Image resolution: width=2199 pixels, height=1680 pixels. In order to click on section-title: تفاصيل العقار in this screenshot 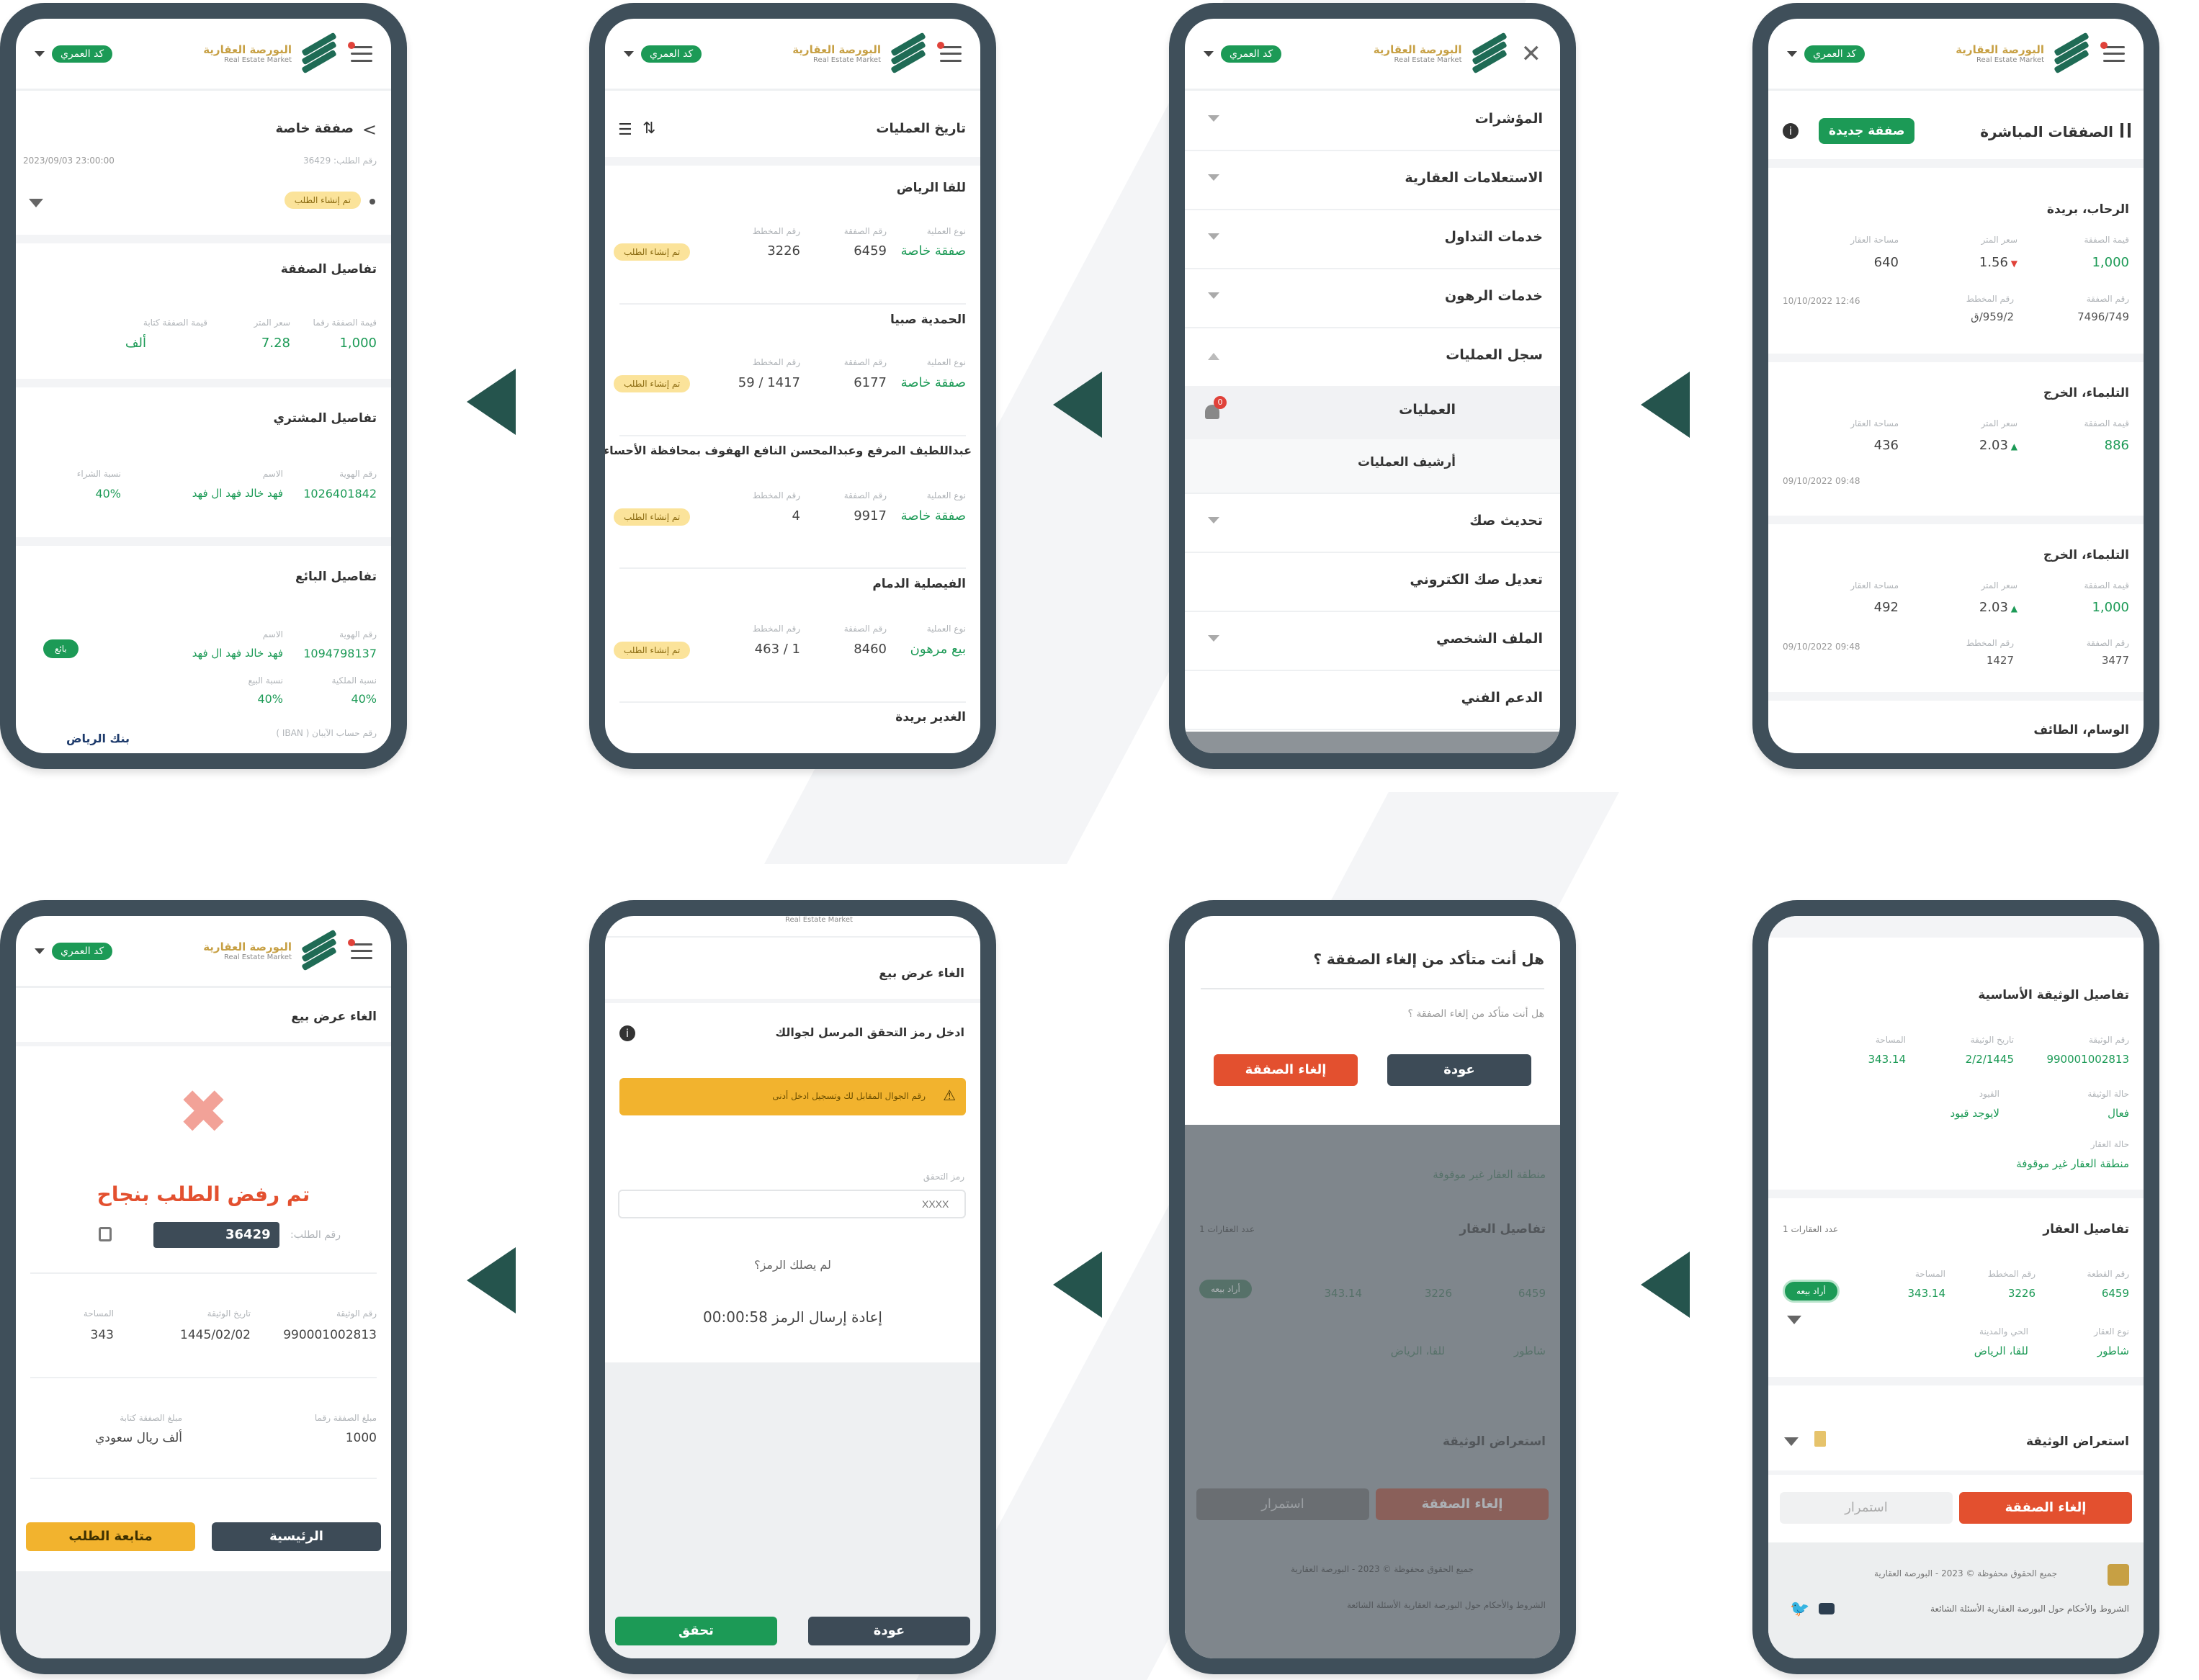, I will do `click(2086, 1229)`.